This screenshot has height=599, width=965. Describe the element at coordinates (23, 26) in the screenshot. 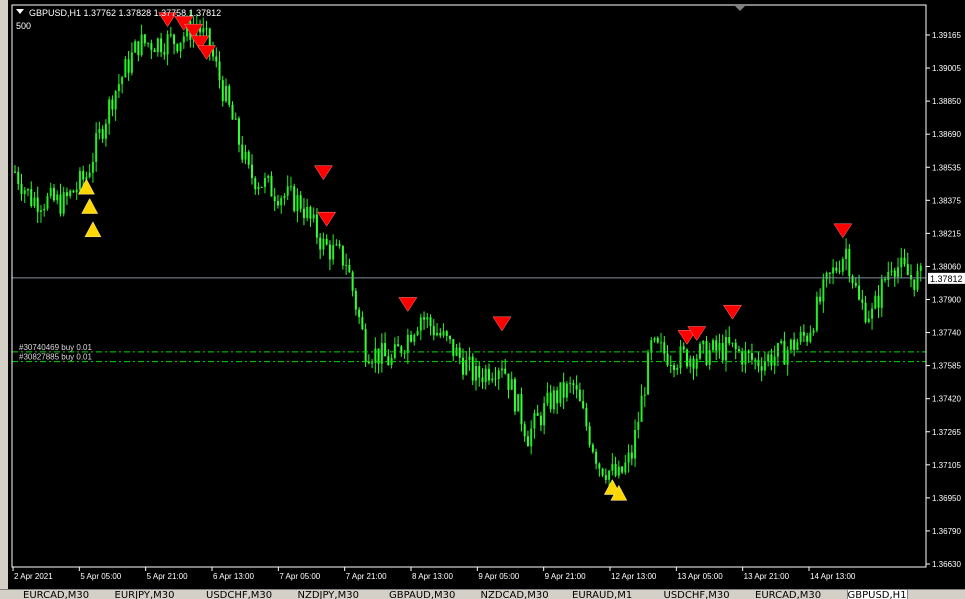

I see `volume-label: 500` at that location.